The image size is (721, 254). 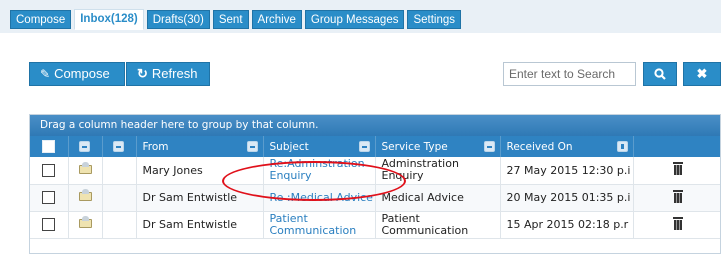 What do you see at coordinates (567, 225) in the screenshot?
I see `received-on-cell: 15 Apr 2015 02:18 p.r` at bounding box center [567, 225].